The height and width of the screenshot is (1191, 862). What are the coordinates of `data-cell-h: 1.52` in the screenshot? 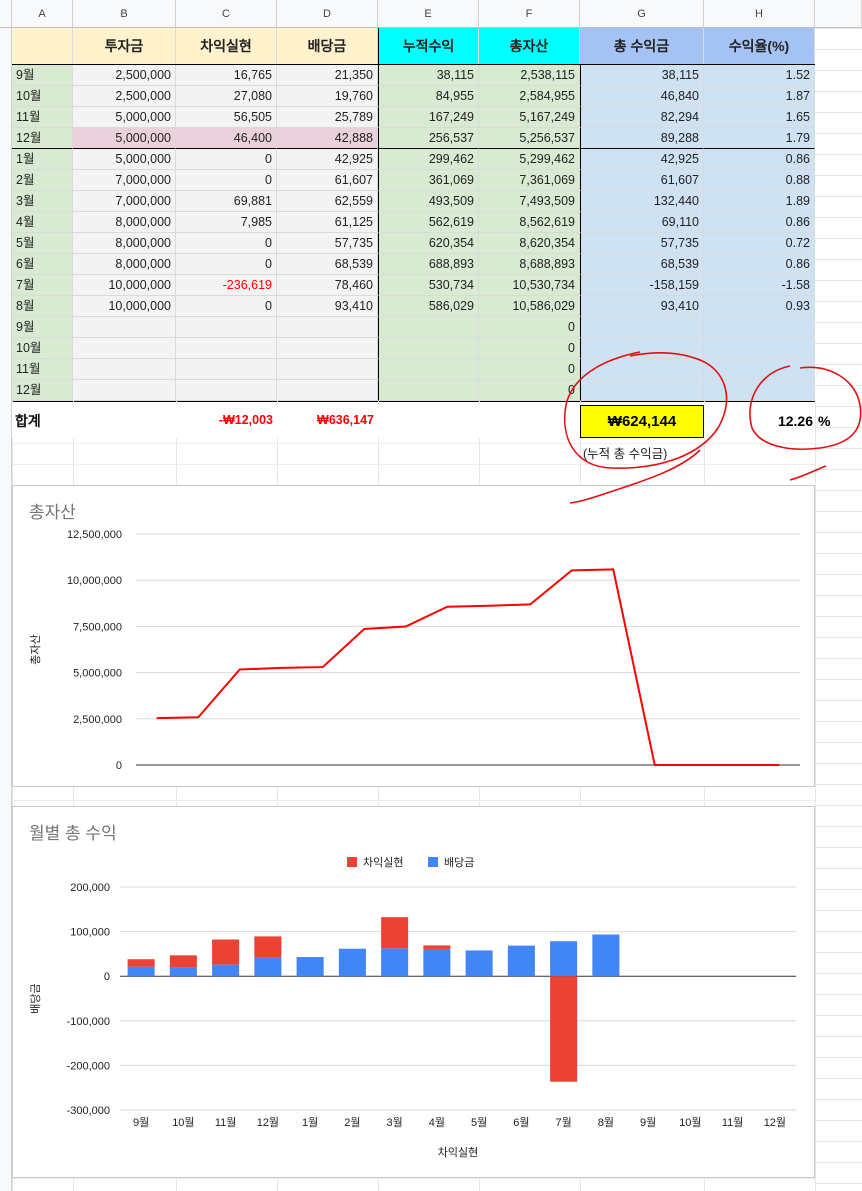 It's located at (759, 75).